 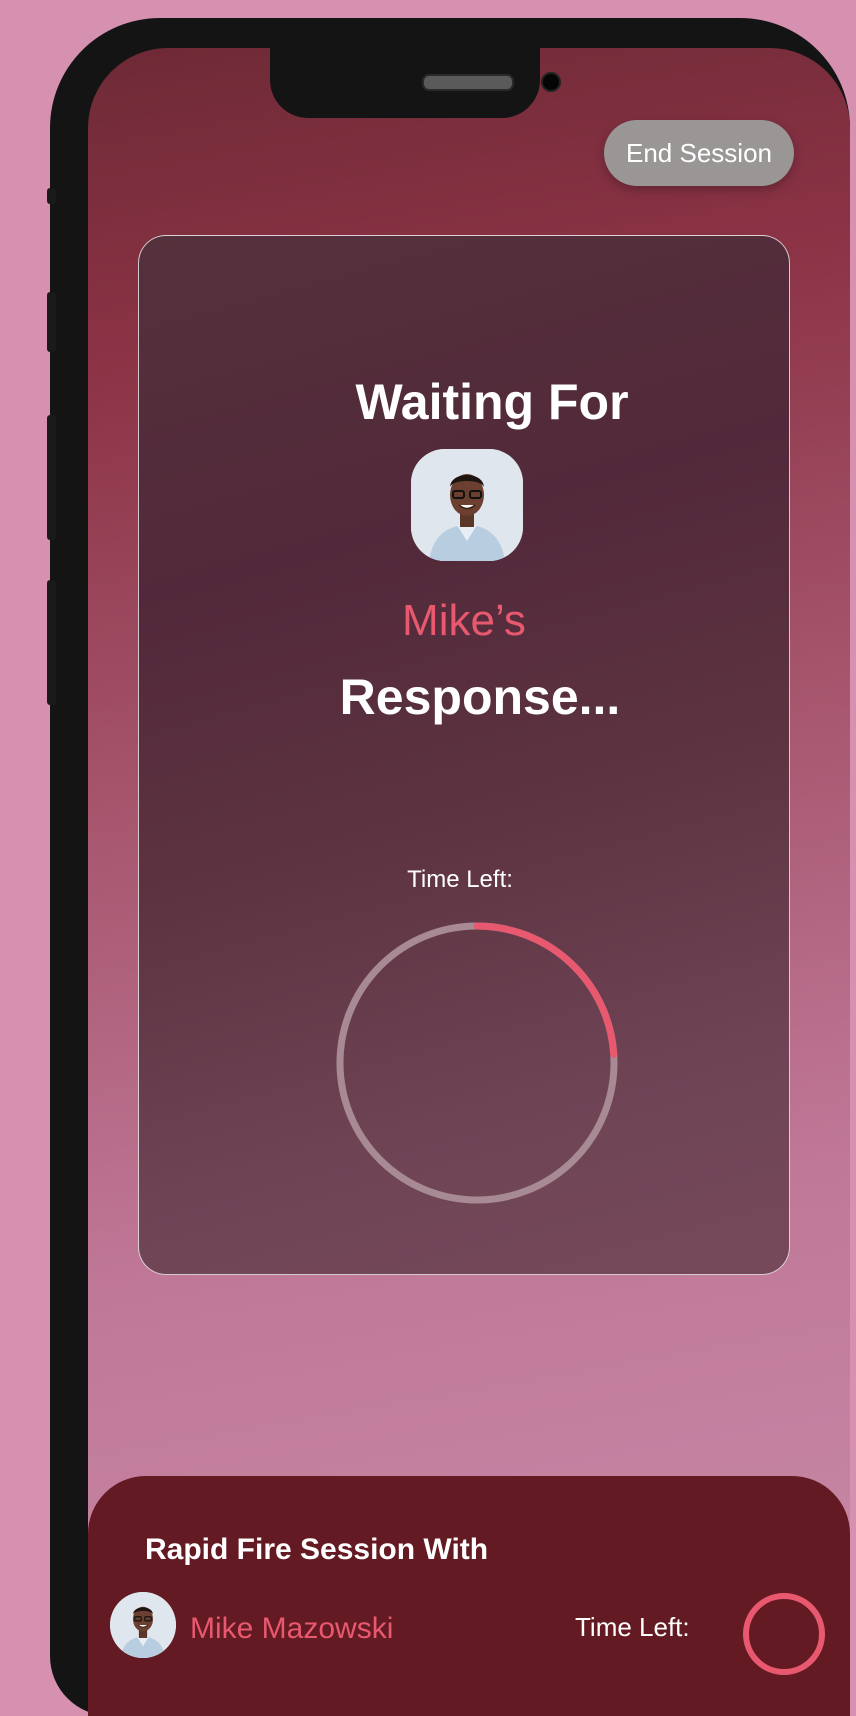 I want to click on time-left-label: Time Left:, so click(x=460, y=879).